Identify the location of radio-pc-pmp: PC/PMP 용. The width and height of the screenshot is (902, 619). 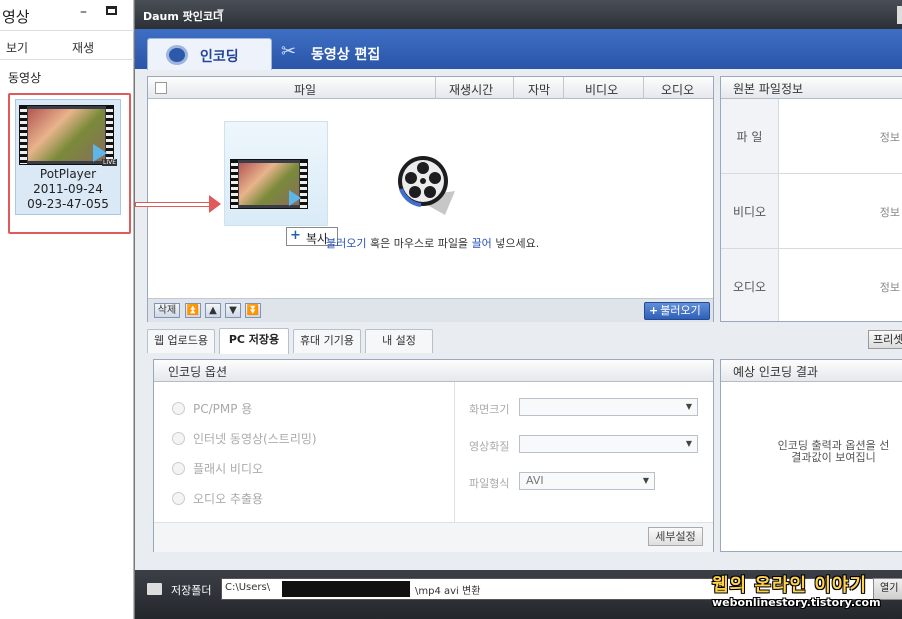
(212, 408).